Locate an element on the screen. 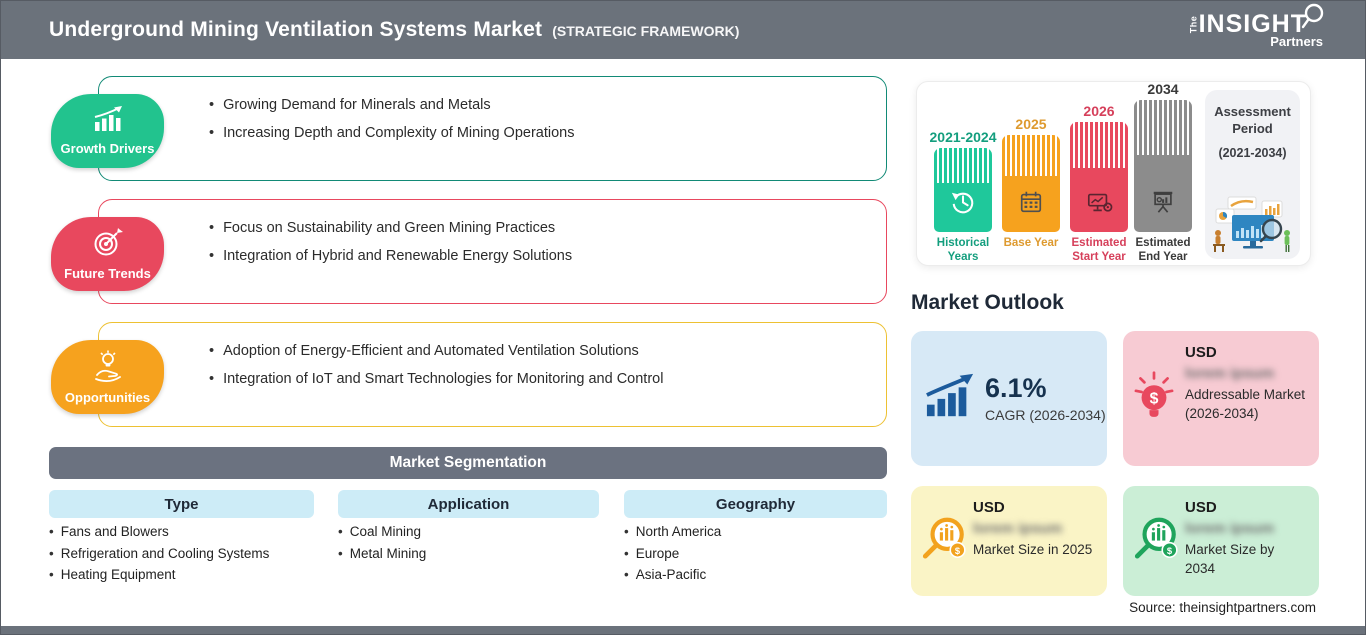  magnifier-chart-orange-icon: $ is located at coordinates (944, 541).